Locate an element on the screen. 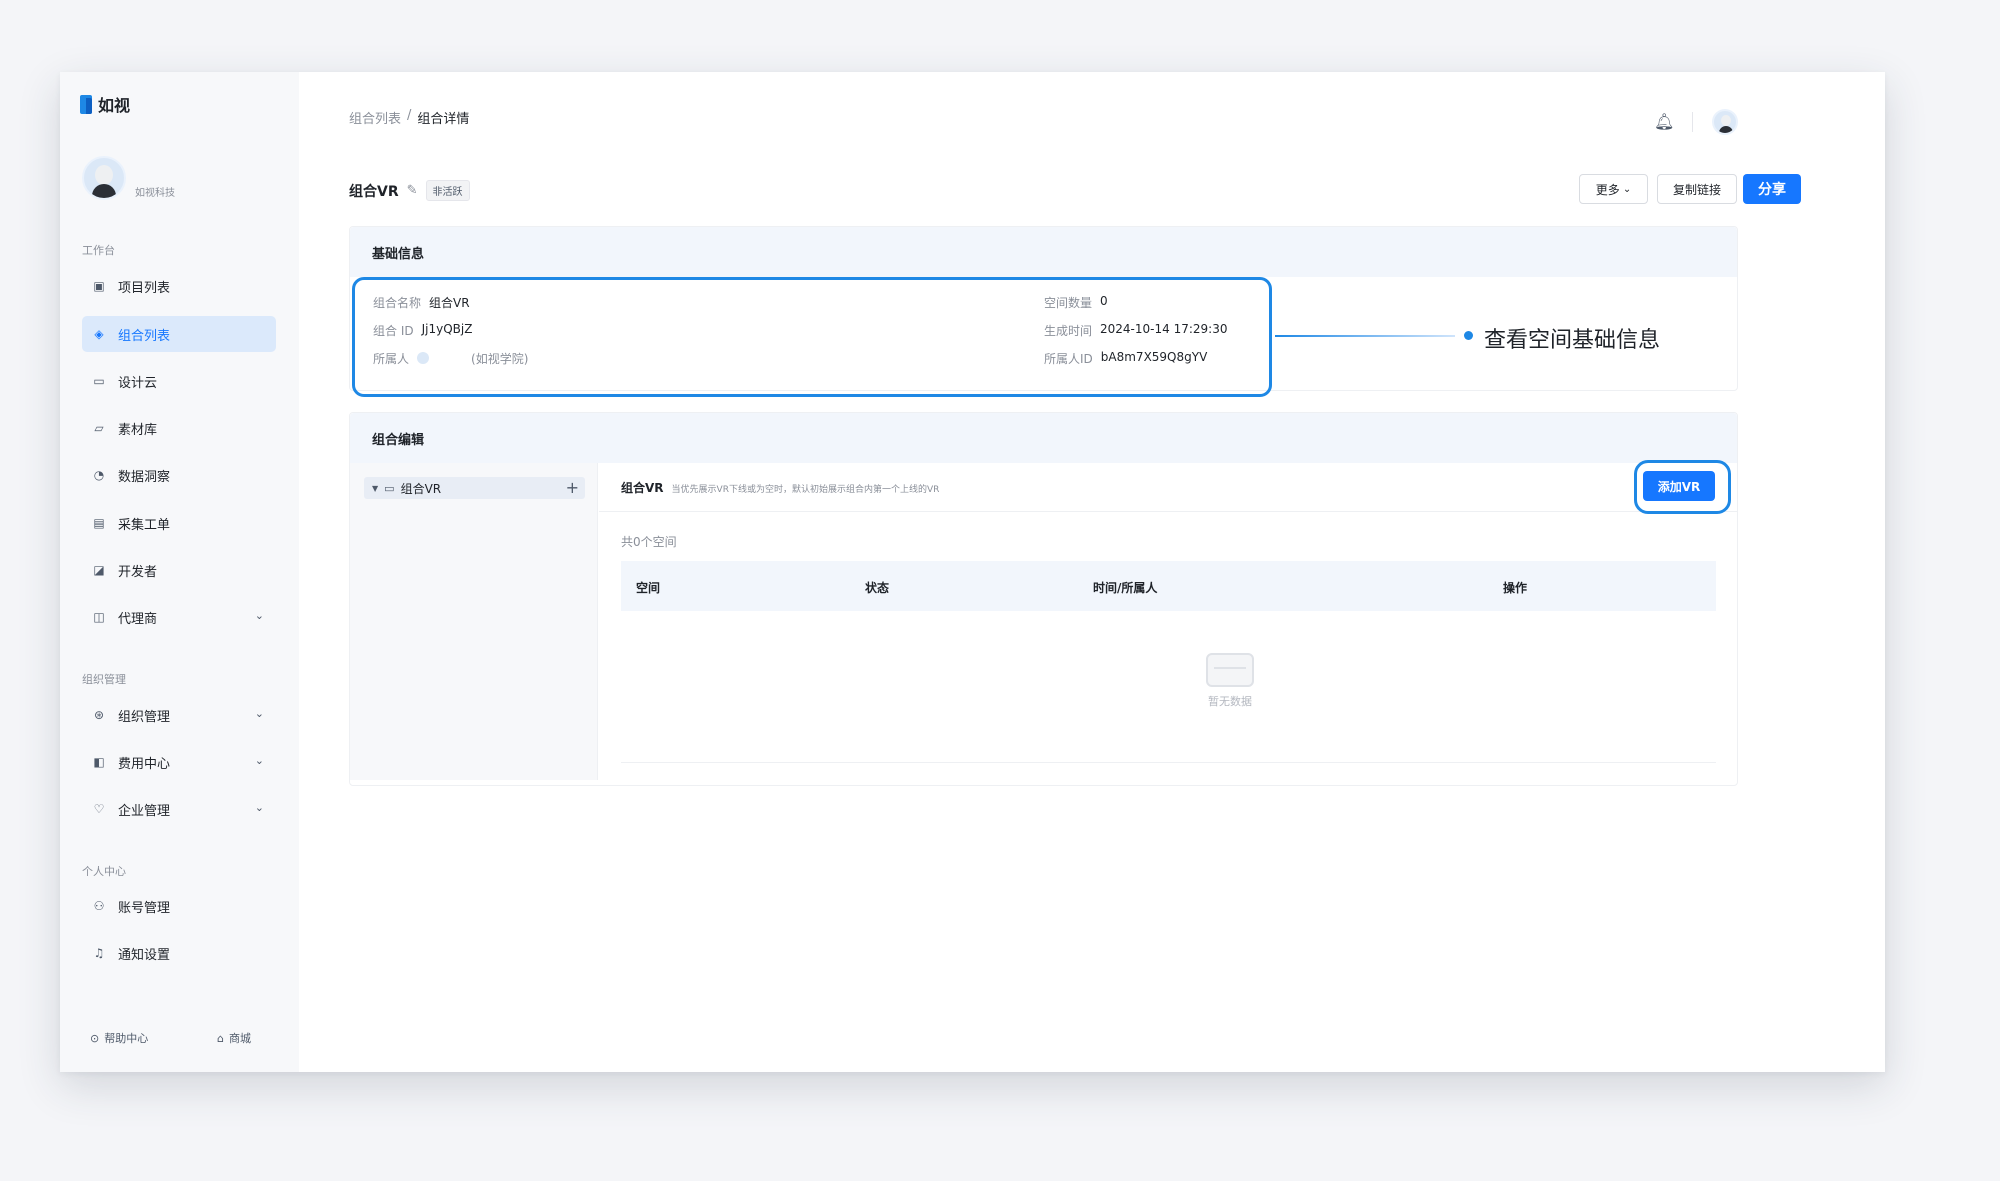 The width and height of the screenshot is (2000, 1181). column-header-time-owner: 时间/所属人 is located at coordinates (1125, 588).